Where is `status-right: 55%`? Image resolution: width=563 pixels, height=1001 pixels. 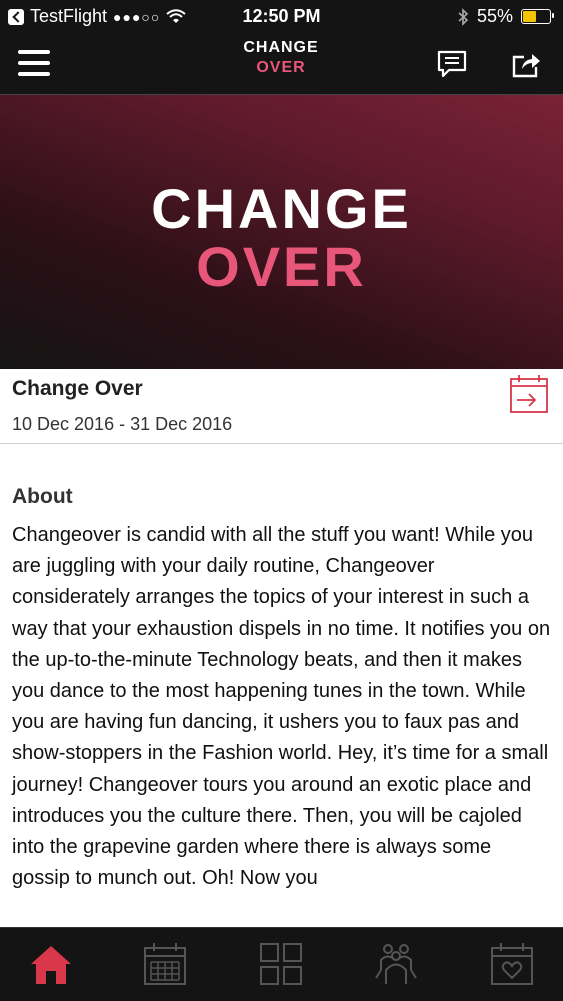
status-right: 55% is located at coordinates (505, 16).